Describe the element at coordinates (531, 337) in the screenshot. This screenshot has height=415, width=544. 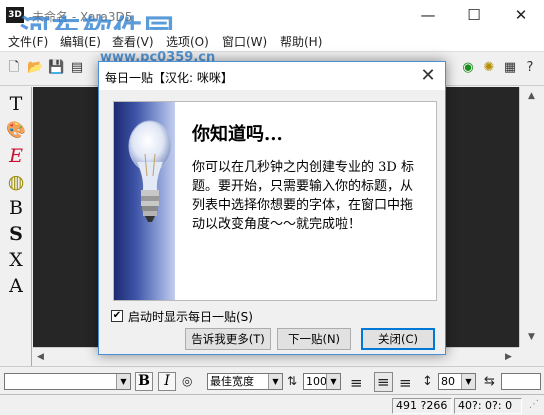
I see `scroll-down-icon: ▼` at that location.